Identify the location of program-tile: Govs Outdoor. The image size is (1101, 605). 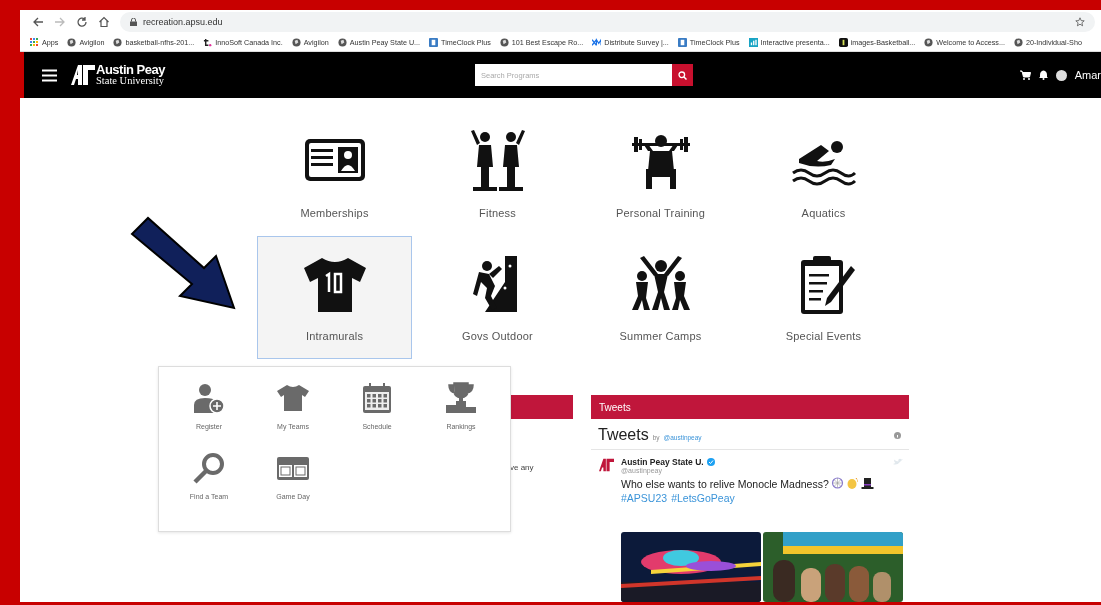
(497, 297).